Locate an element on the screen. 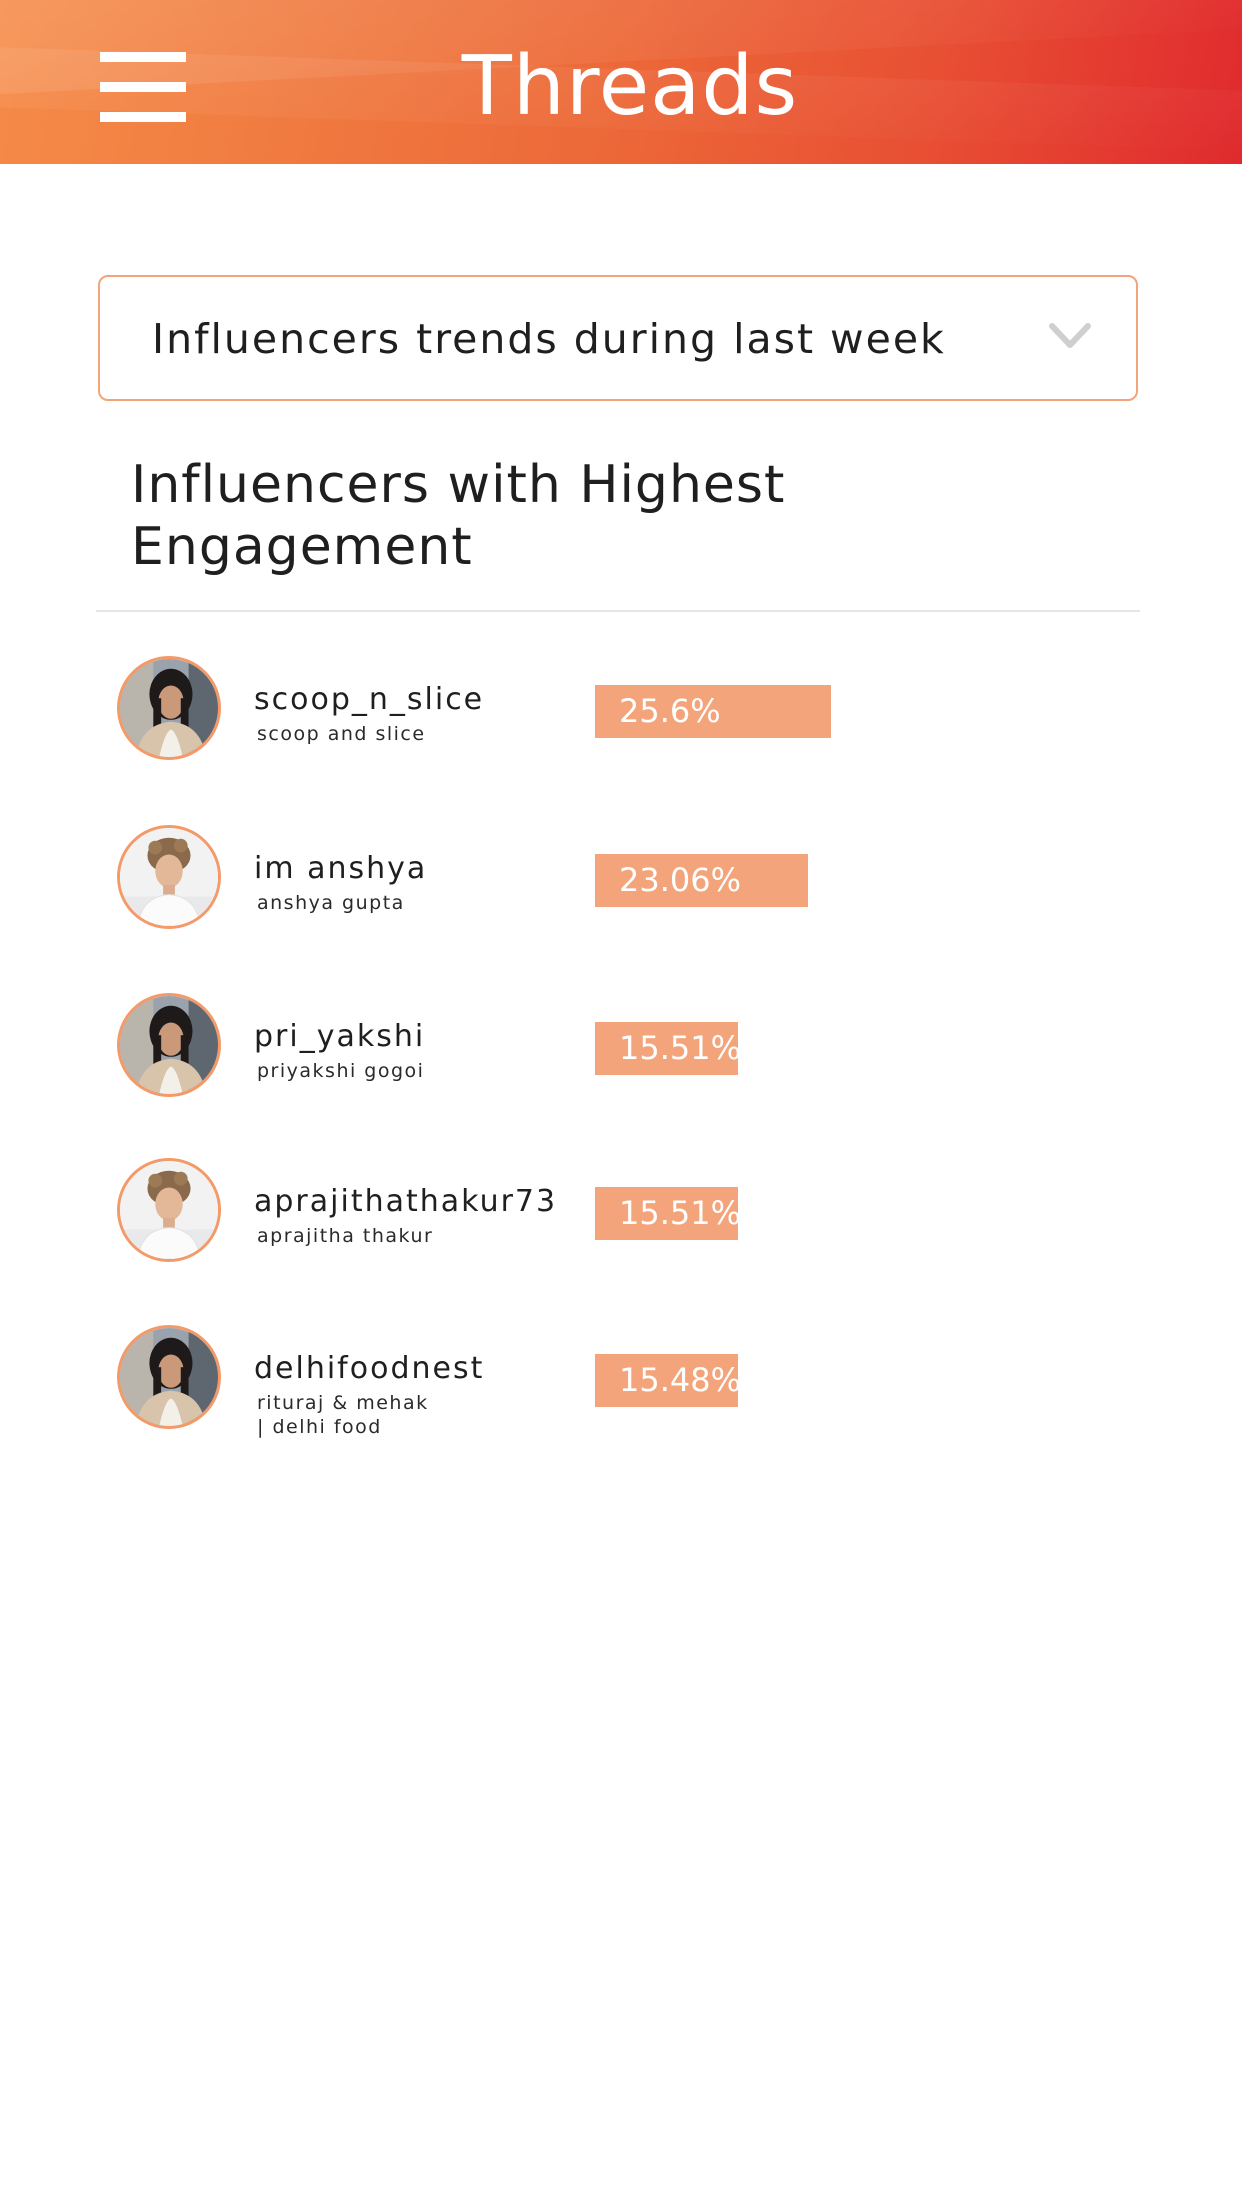 The width and height of the screenshot is (1242, 2208). logo-text: Threads is located at coordinates (629, 86).